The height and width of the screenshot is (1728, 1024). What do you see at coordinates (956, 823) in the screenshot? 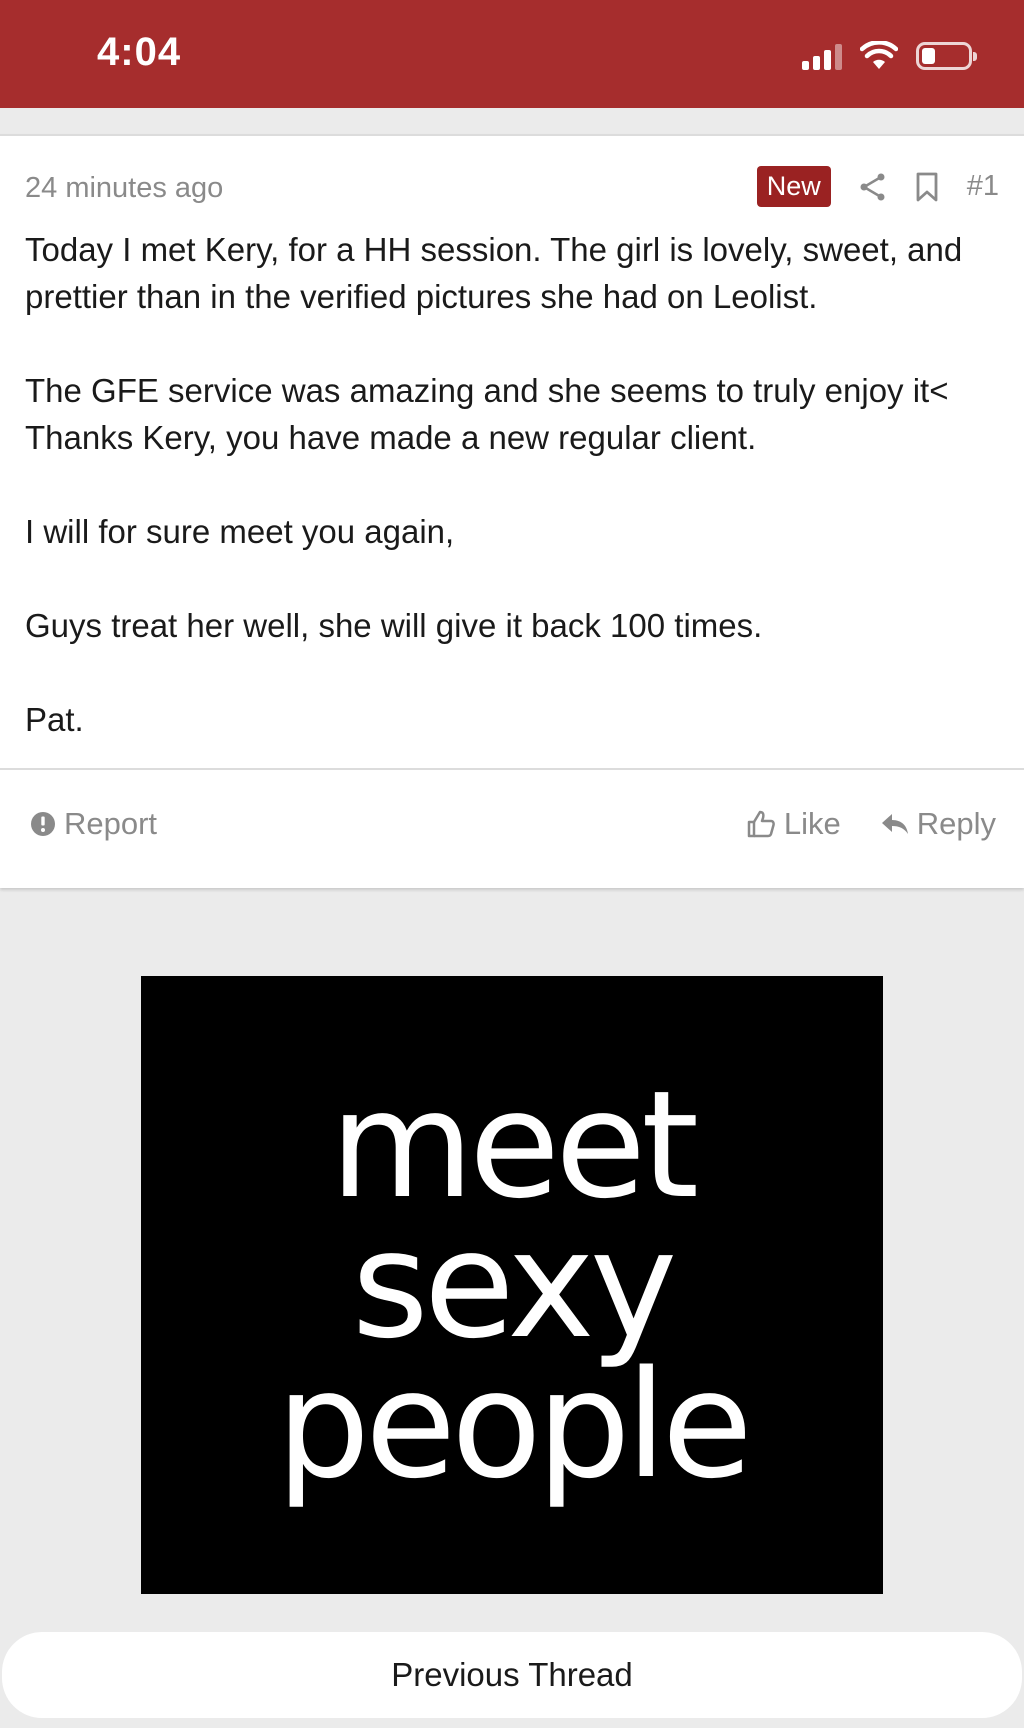
I see `reply-label: Reply` at bounding box center [956, 823].